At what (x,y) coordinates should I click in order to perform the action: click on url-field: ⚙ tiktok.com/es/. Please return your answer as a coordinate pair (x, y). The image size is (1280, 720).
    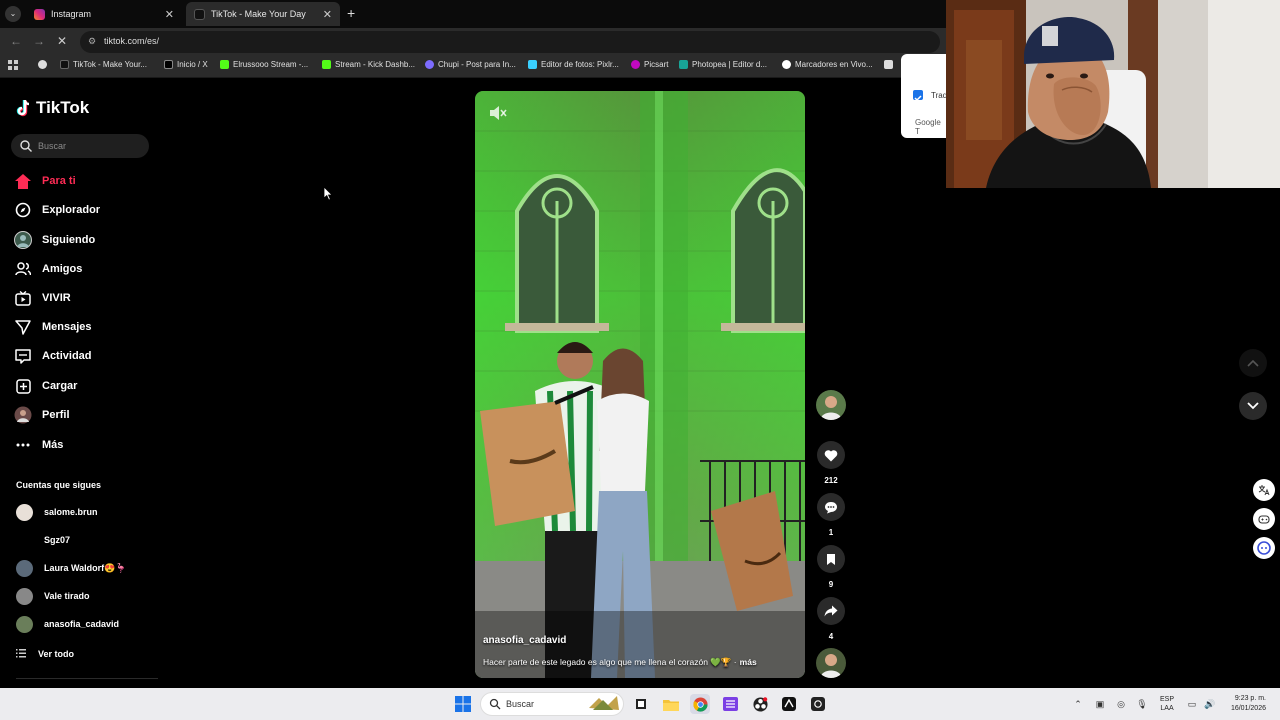
    Looking at the image, I should click on (510, 42).